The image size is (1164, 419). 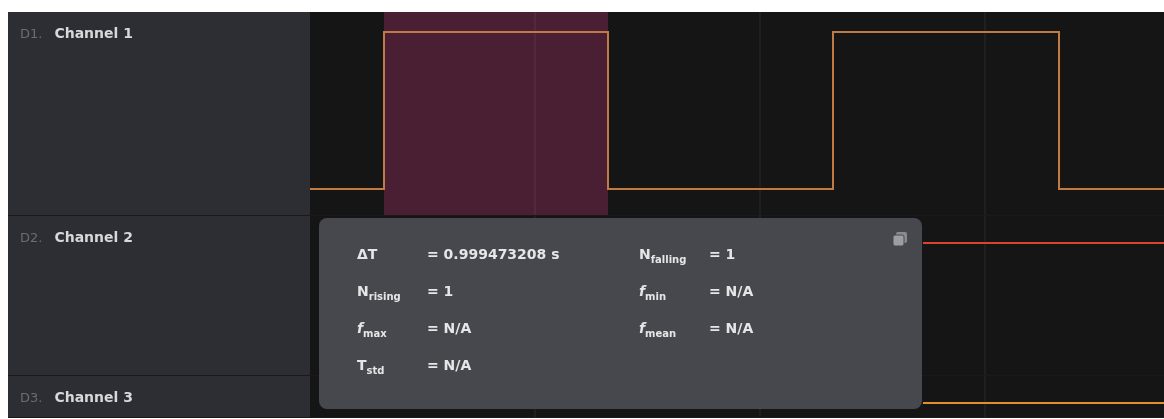 I want to click on channel-index: D2., so click(x=31, y=237).